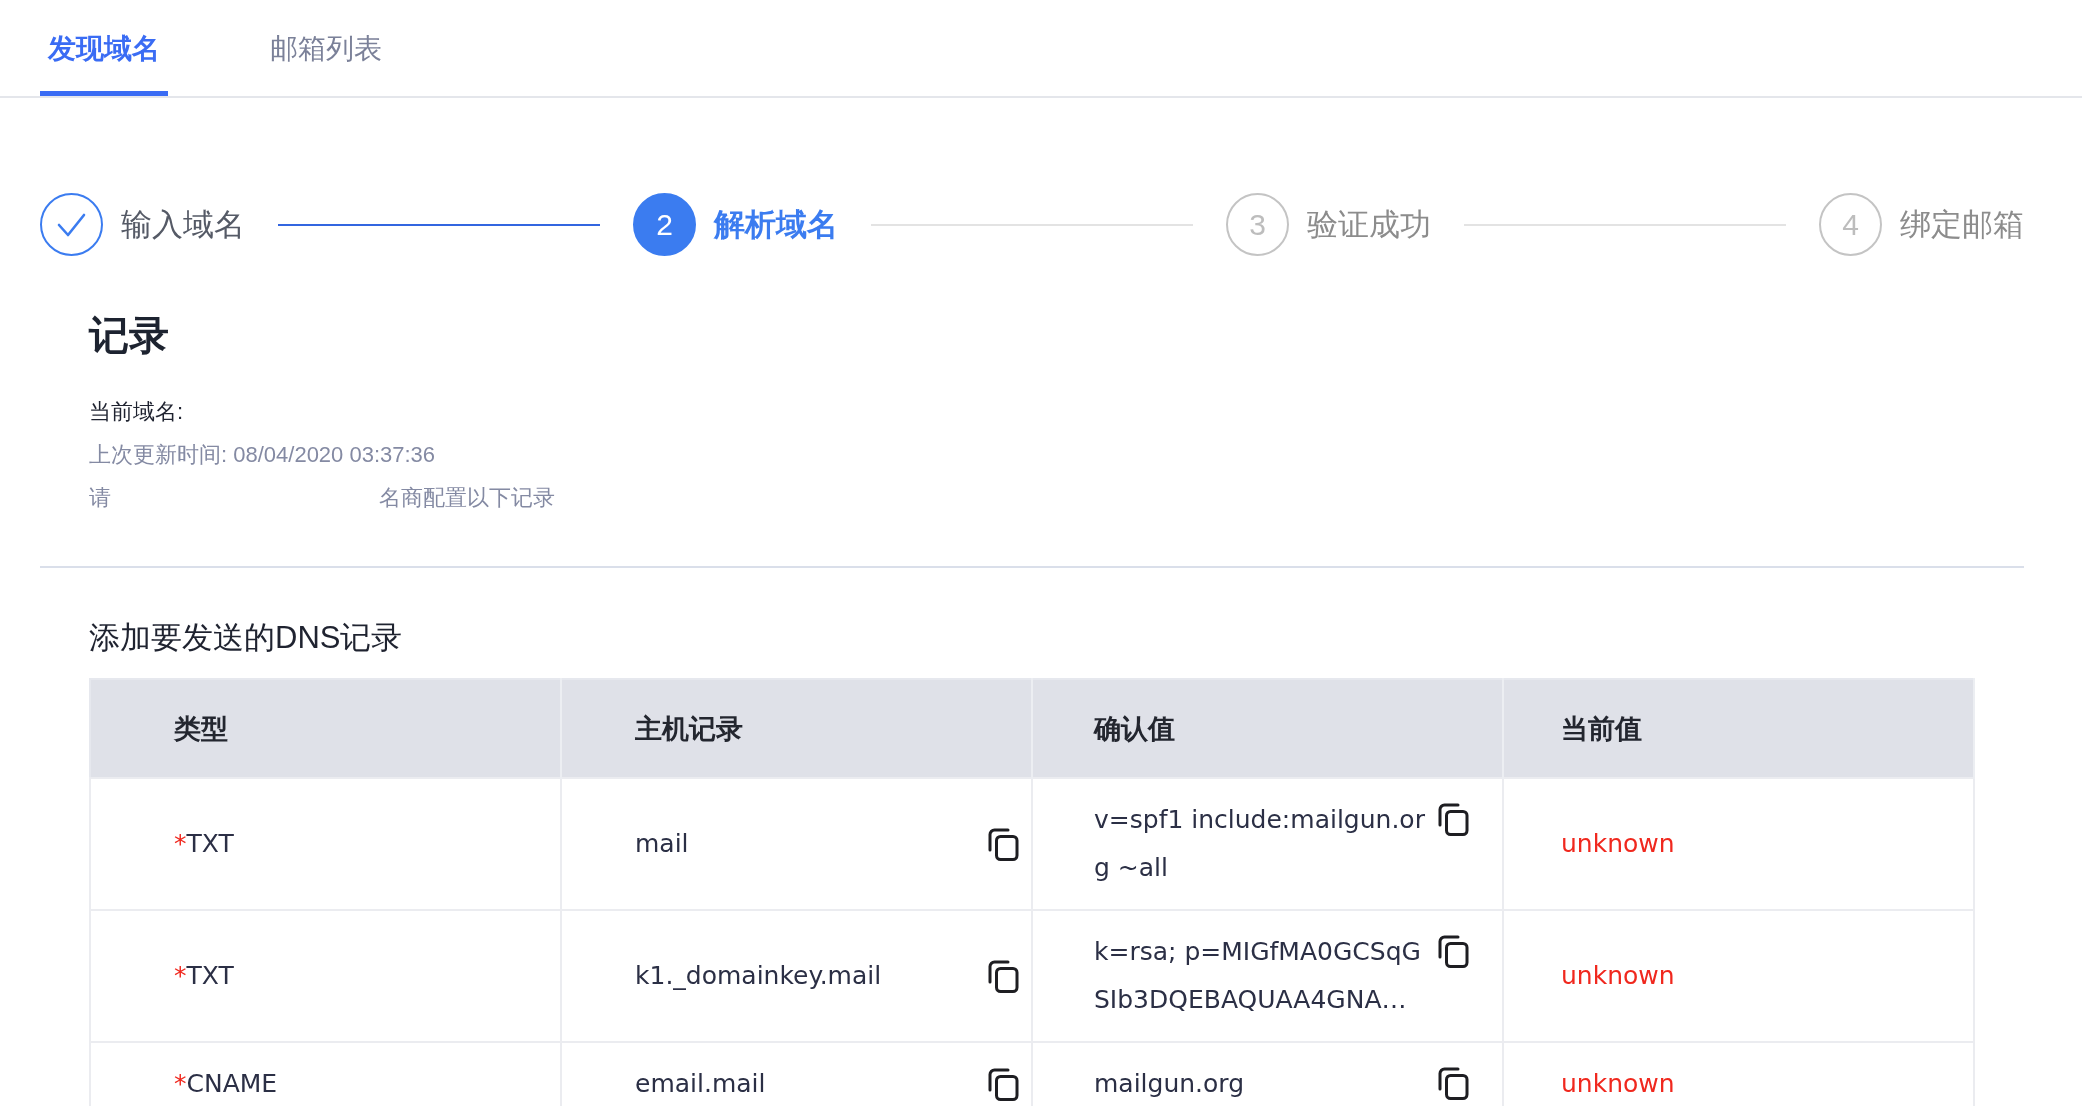 Image resolution: width=2082 pixels, height=1106 pixels. What do you see at coordinates (1369, 224) in the screenshot?
I see `step-label: 验证成功` at bounding box center [1369, 224].